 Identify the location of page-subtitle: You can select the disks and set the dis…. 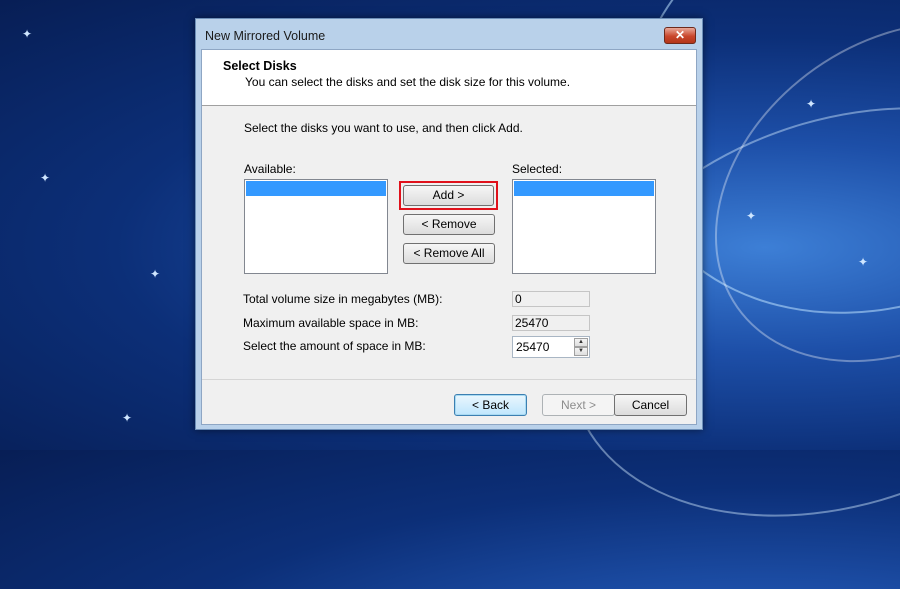
(408, 82).